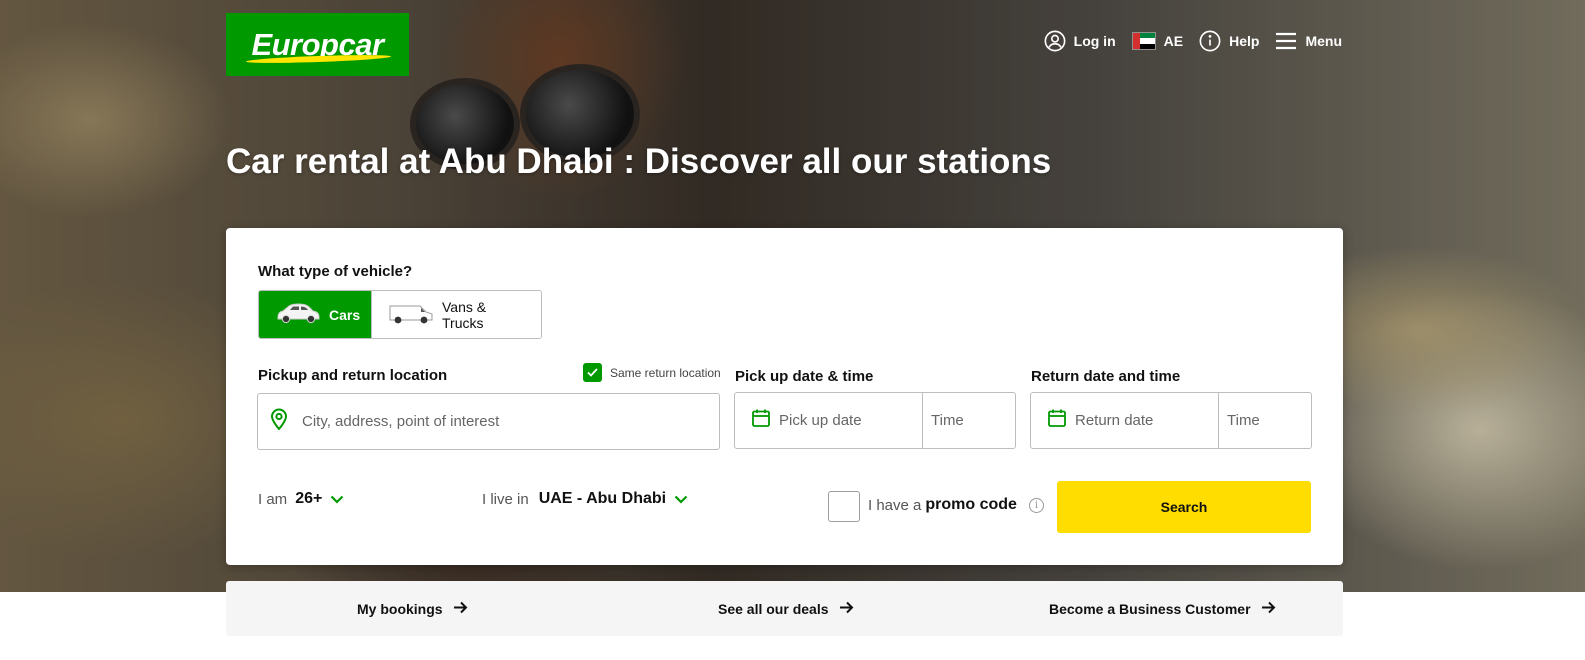 This screenshot has width=1585, height=660. Describe the element at coordinates (1055, 41) in the screenshot. I see `user-icon` at that location.